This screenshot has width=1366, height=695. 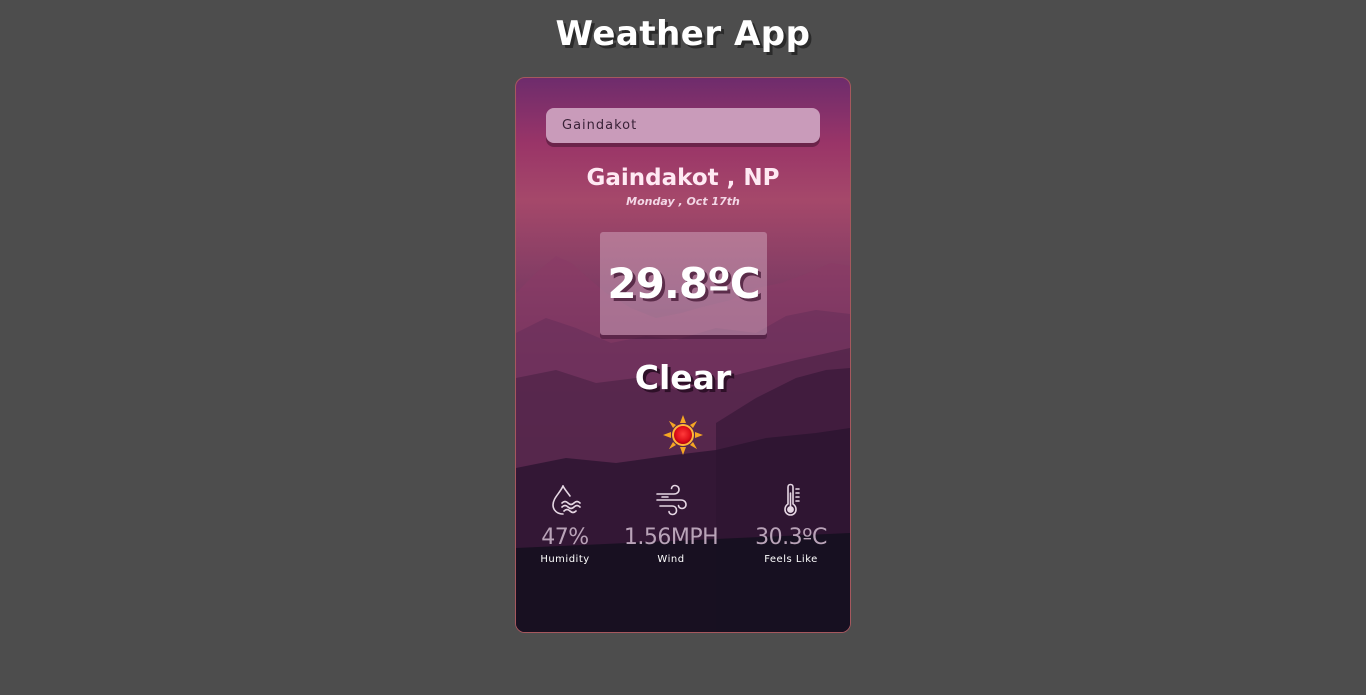 I want to click on app-title: Weather App, so click(x=683, y=34).